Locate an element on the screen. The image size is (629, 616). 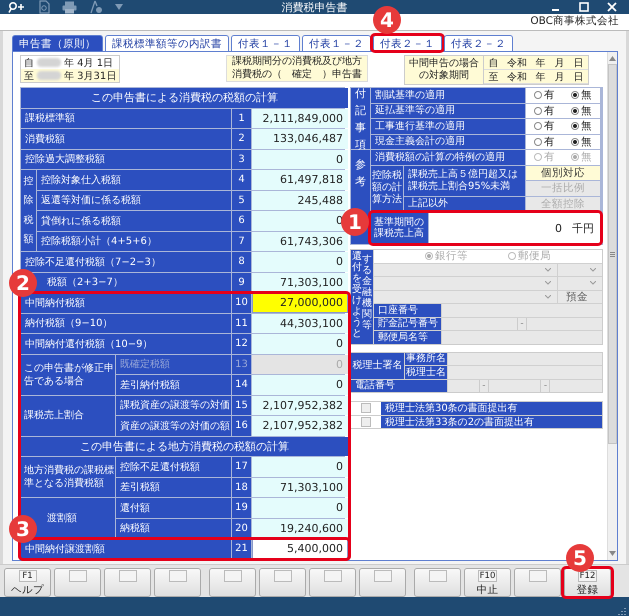
pen-check-icon is located at coordinates (96, 7).